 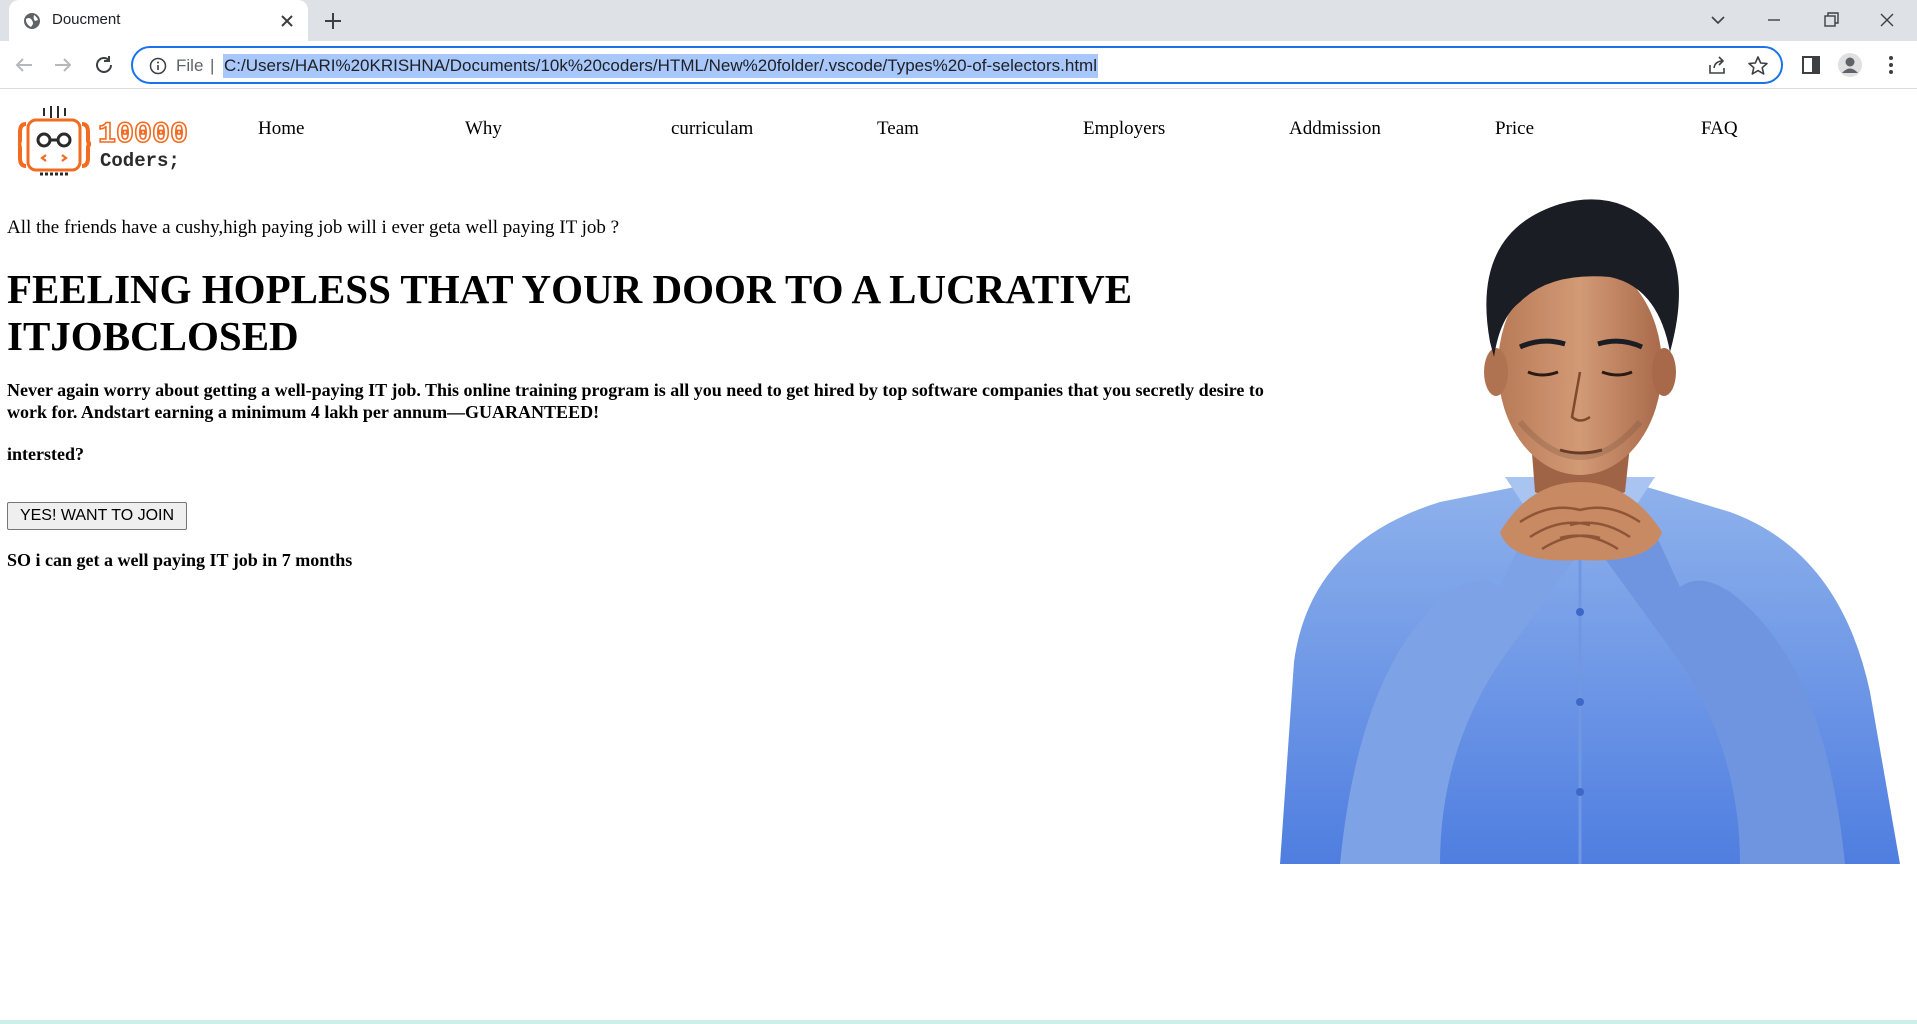 What do you see at coordinates (32, 21) in the screenshot?
I see `globe-icon` at bounding box center [32, 21].